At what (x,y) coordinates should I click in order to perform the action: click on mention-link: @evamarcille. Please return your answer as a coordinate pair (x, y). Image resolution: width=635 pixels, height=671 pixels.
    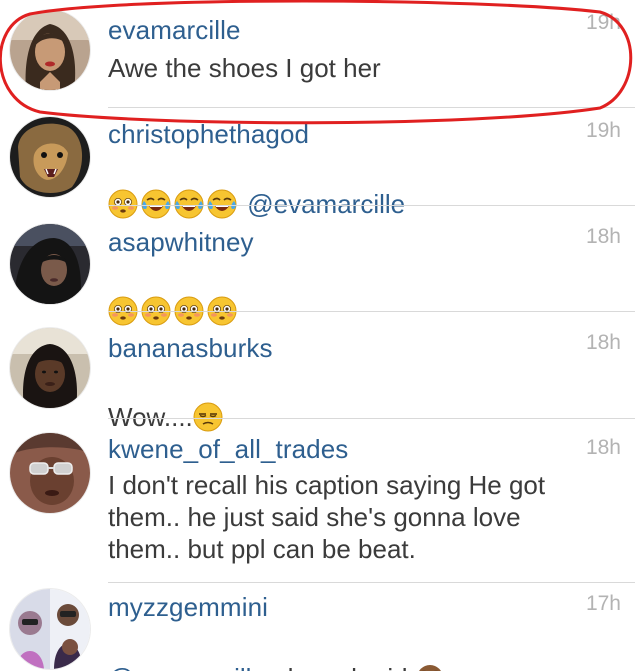
    Looking at the image, I should click on (187, 667).